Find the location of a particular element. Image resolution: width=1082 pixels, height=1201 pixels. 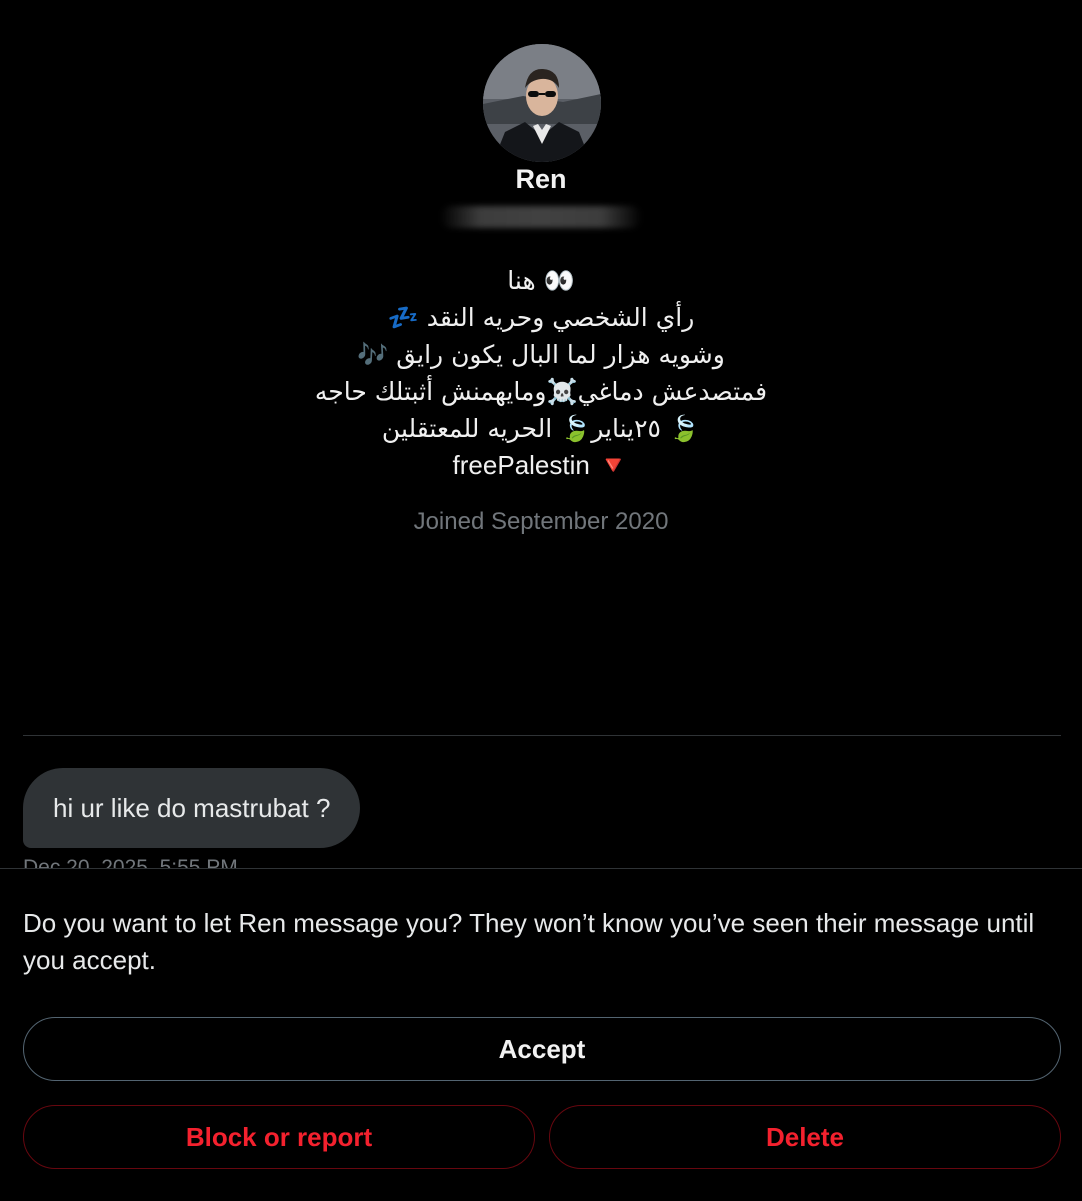

message-bubble: hi ur like do mastrubat ? is located at coordinates (192, 808).